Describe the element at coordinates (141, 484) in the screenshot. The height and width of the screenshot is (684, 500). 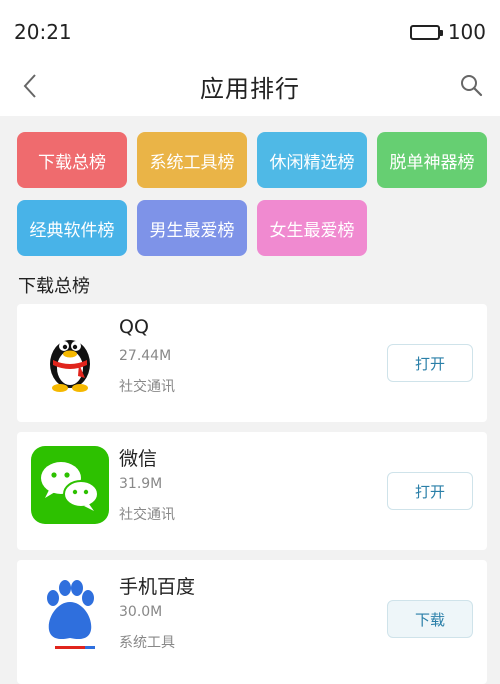
I see `app-size: 31.9M` at that location.